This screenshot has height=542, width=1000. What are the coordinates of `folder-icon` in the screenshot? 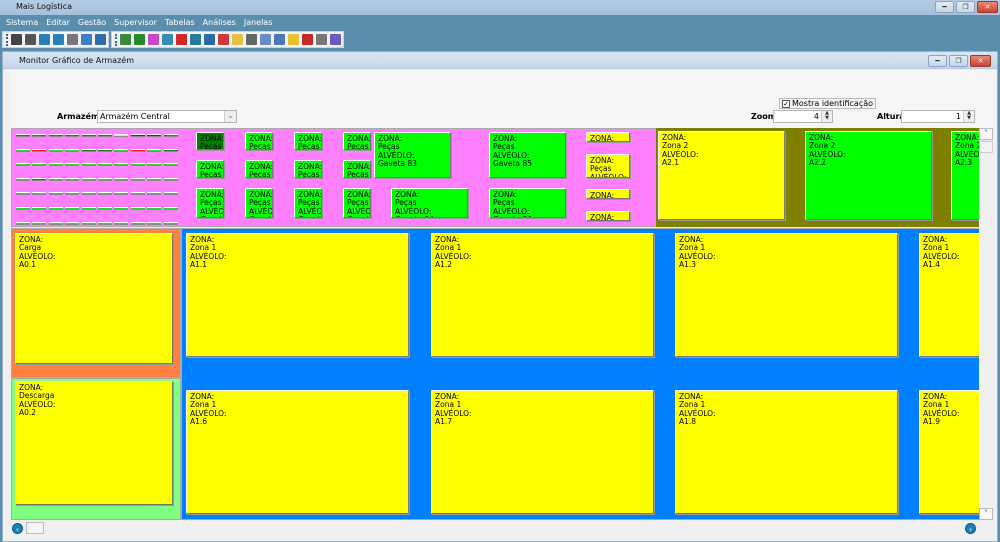 It's located at (237, 39).